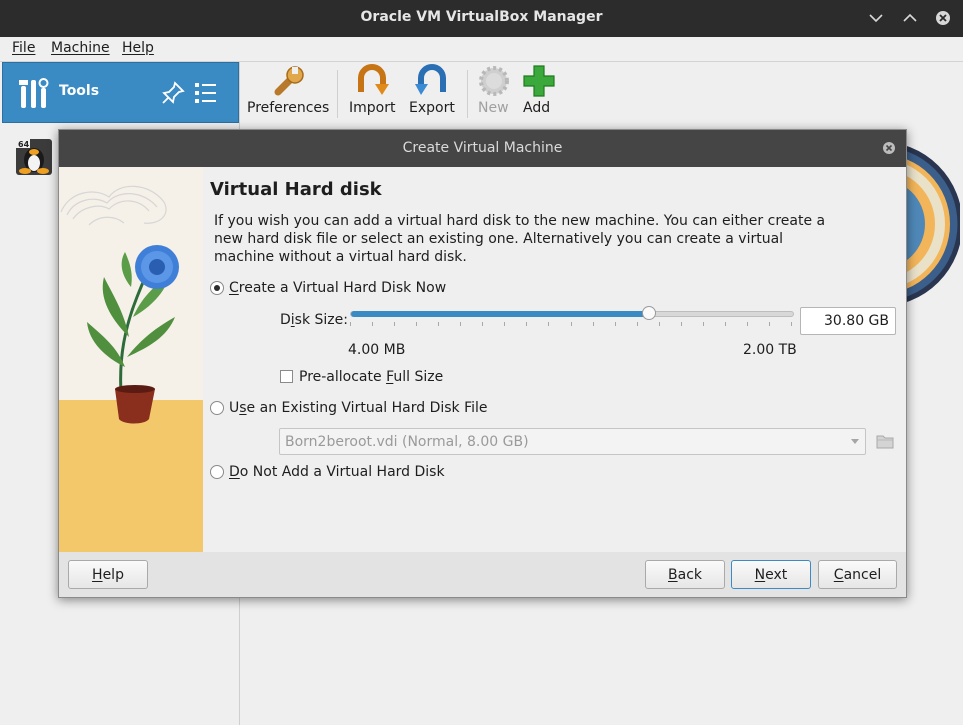  Describe the element at coordinates (482, 148) in the screenshot. I see `dialog-title: Create Virtual Machine` at that location.